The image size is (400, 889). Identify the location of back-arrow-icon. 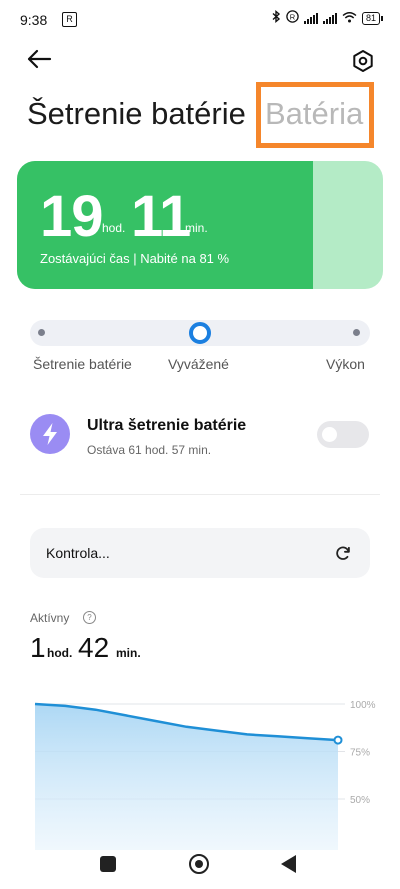
(39, 59).